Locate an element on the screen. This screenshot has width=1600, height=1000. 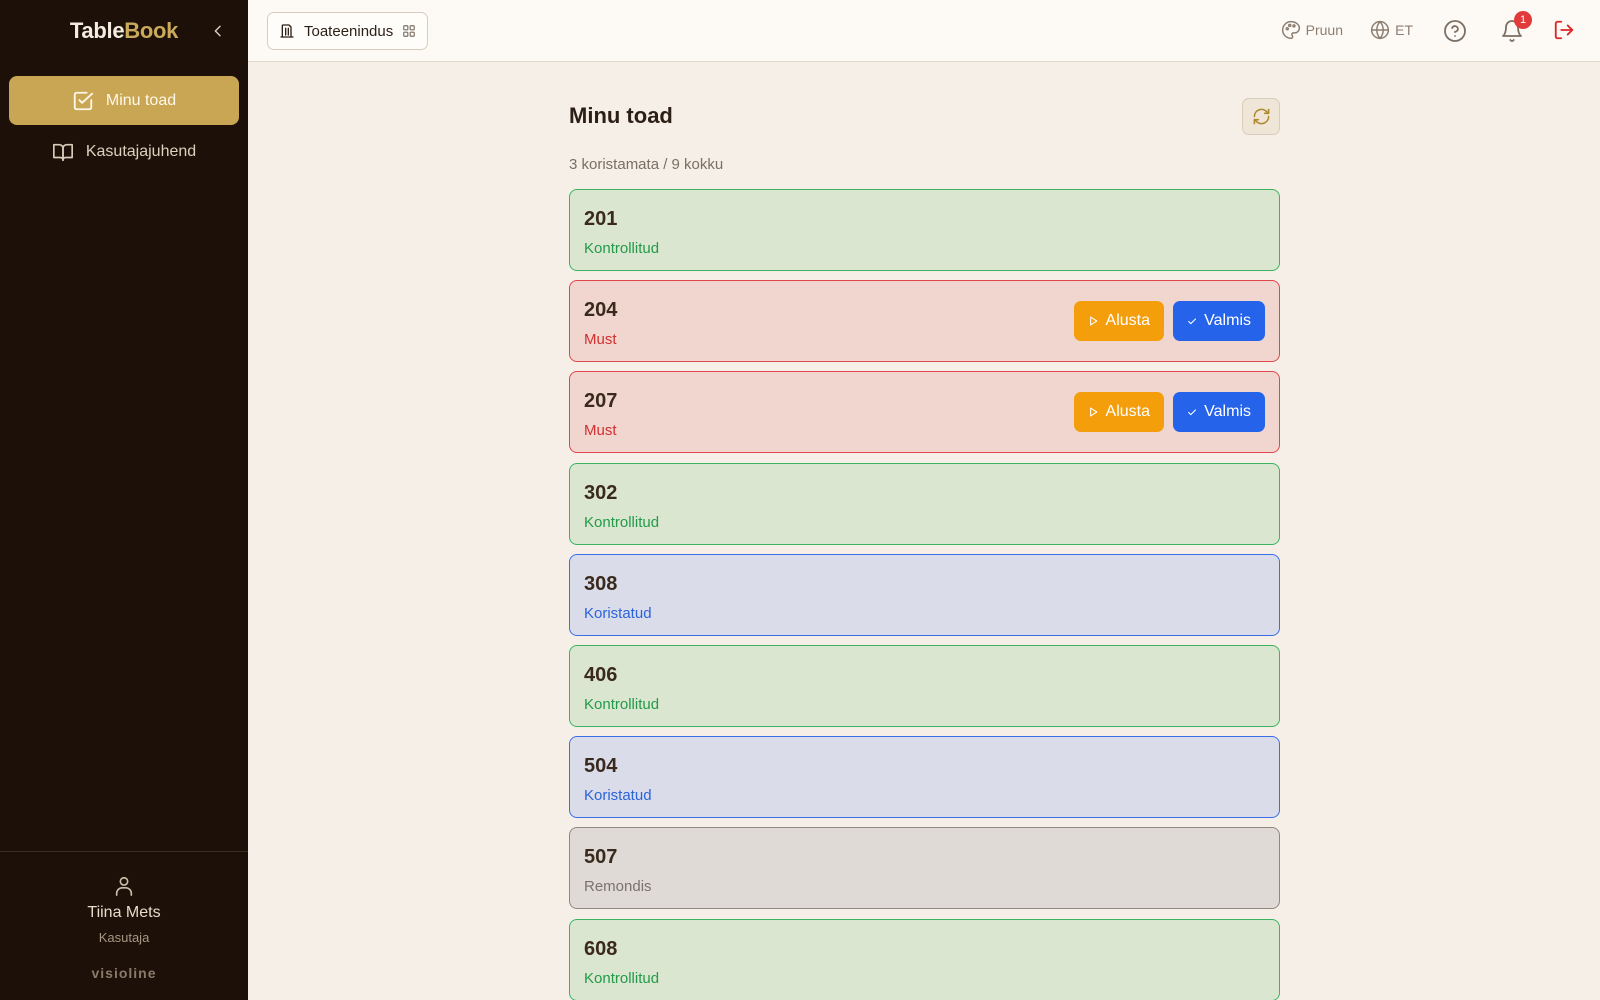
sidebar-item-label: Kasutajajuhend is located at coordinates (141, 151).